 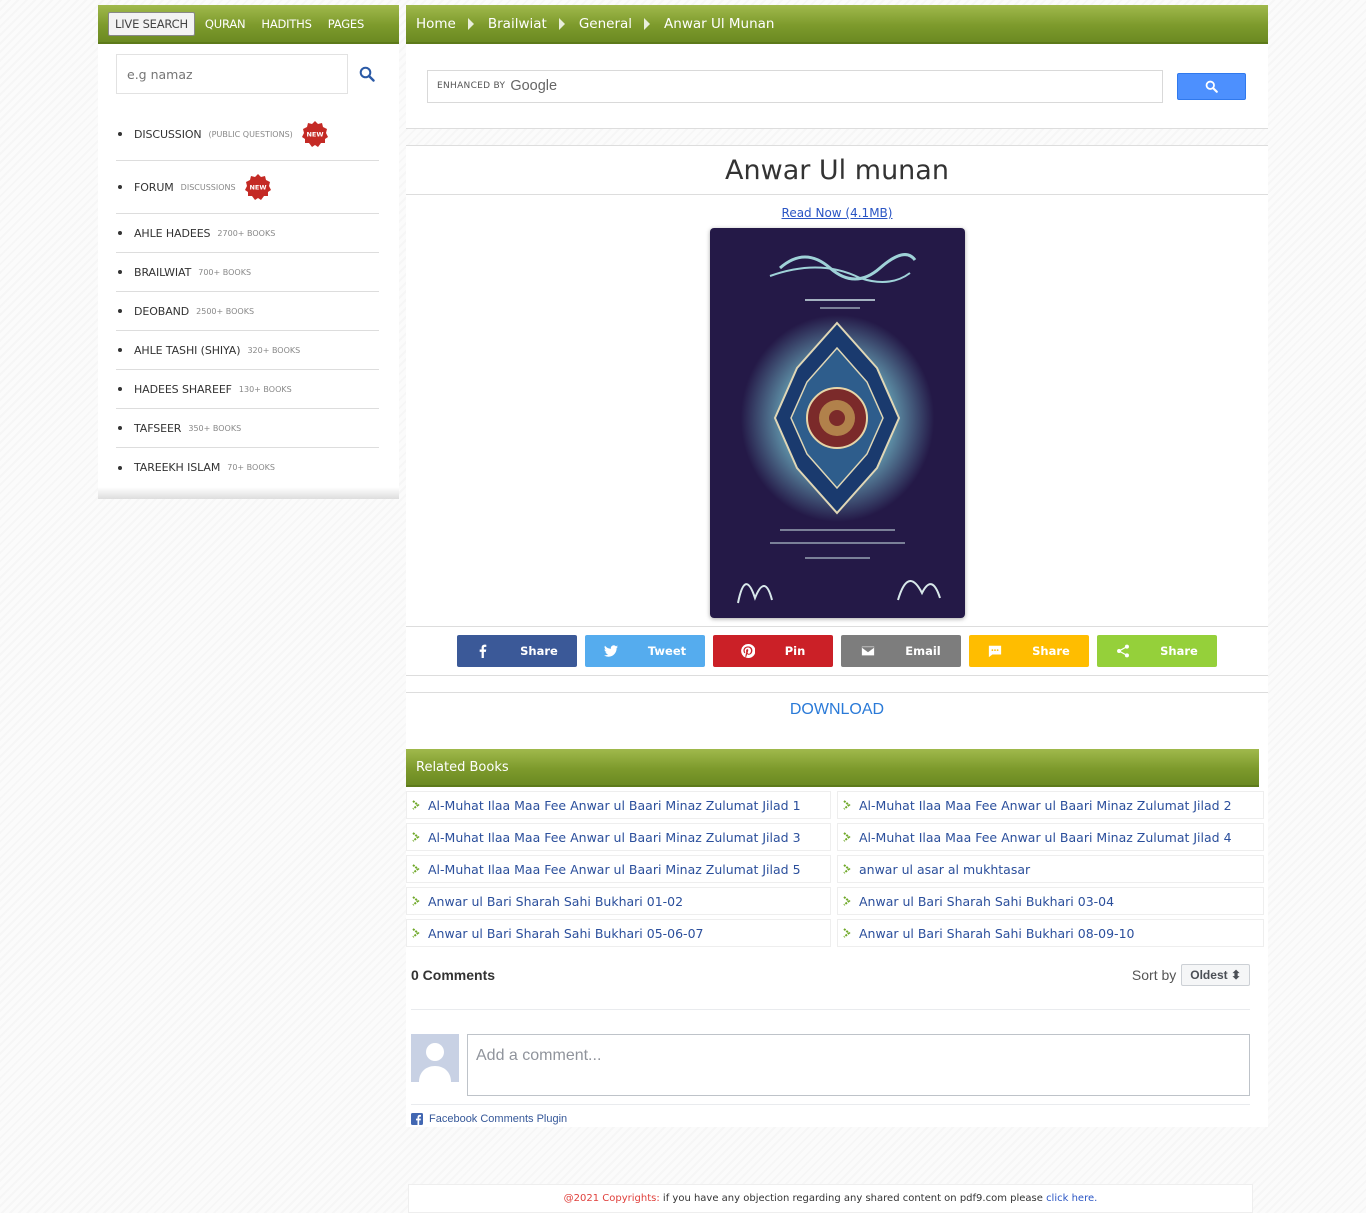 I want to click on sidebar-tabs: LIVE SEARCH QURAN HADITHS PAGES, so click(x=248, y=24).